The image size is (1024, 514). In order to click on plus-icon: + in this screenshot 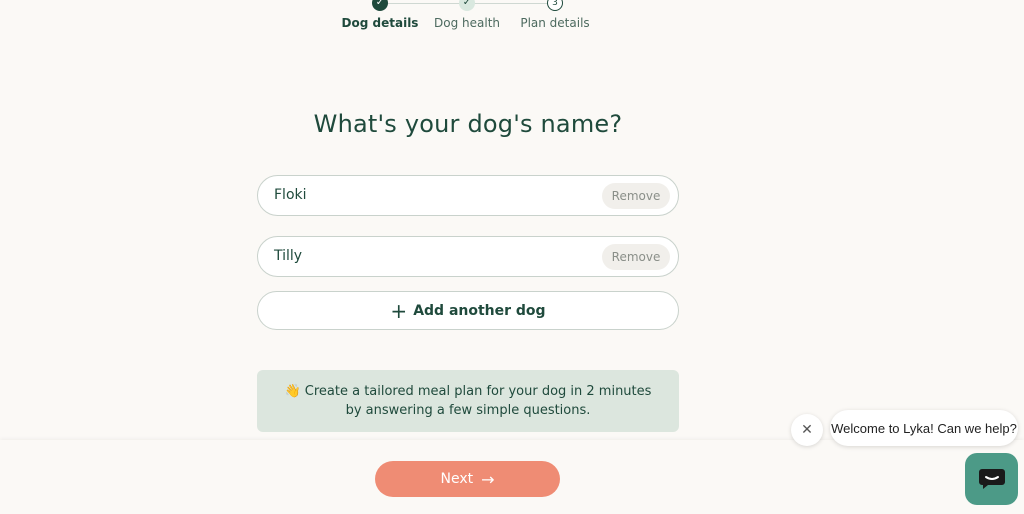, I will do `click(399, 310)`.